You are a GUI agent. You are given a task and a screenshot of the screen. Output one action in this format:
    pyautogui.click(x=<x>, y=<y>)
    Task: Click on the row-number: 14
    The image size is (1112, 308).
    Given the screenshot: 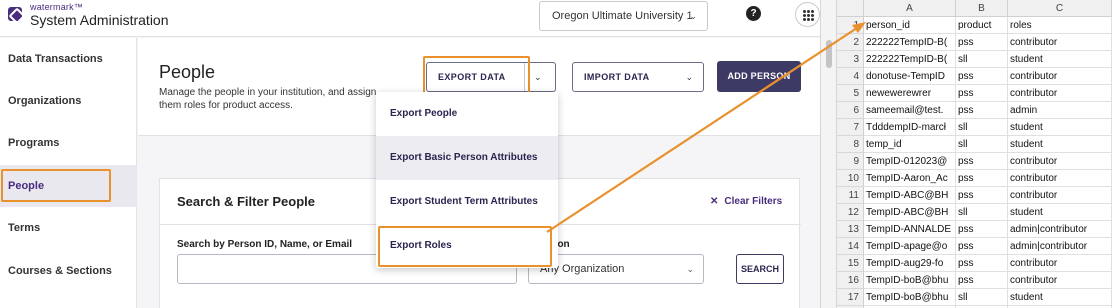 What is the action you would take?
    pyautogui.click(x=850, y=246)
    